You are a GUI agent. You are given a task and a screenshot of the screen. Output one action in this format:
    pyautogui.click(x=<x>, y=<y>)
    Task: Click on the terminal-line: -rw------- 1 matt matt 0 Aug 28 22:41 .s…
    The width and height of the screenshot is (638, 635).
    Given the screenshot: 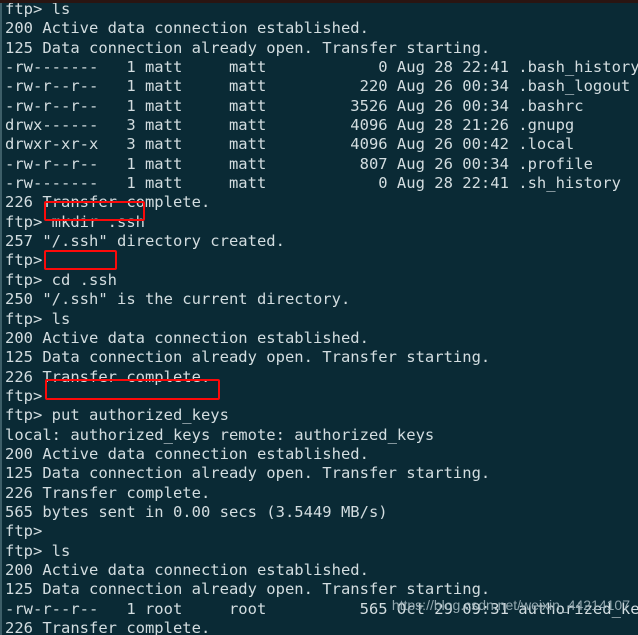 What is the action you would take?
    pyautogui.click(x=313, y=183)
    